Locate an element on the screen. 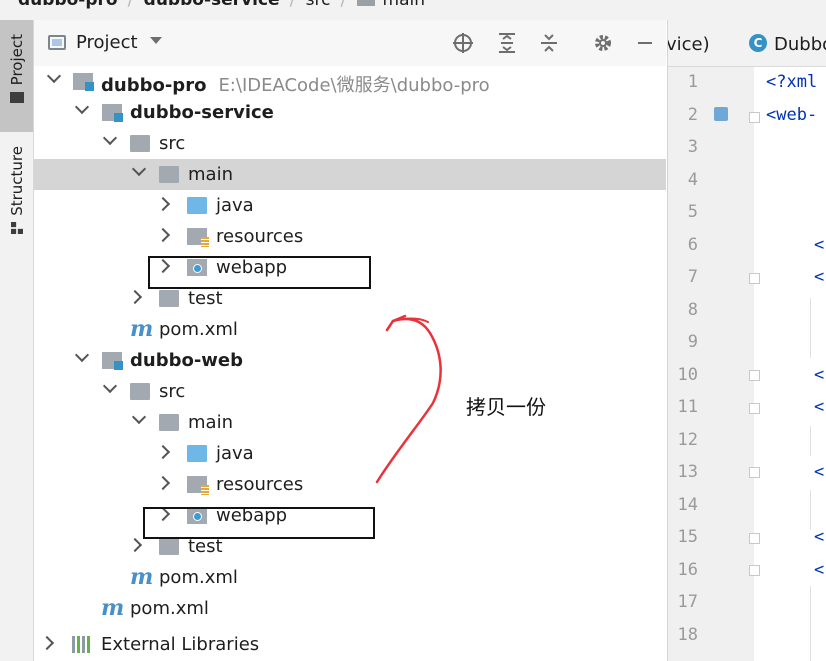 The height and width of the screenshot is (661, 826). locate-icon is located at coordinates (463, 43).